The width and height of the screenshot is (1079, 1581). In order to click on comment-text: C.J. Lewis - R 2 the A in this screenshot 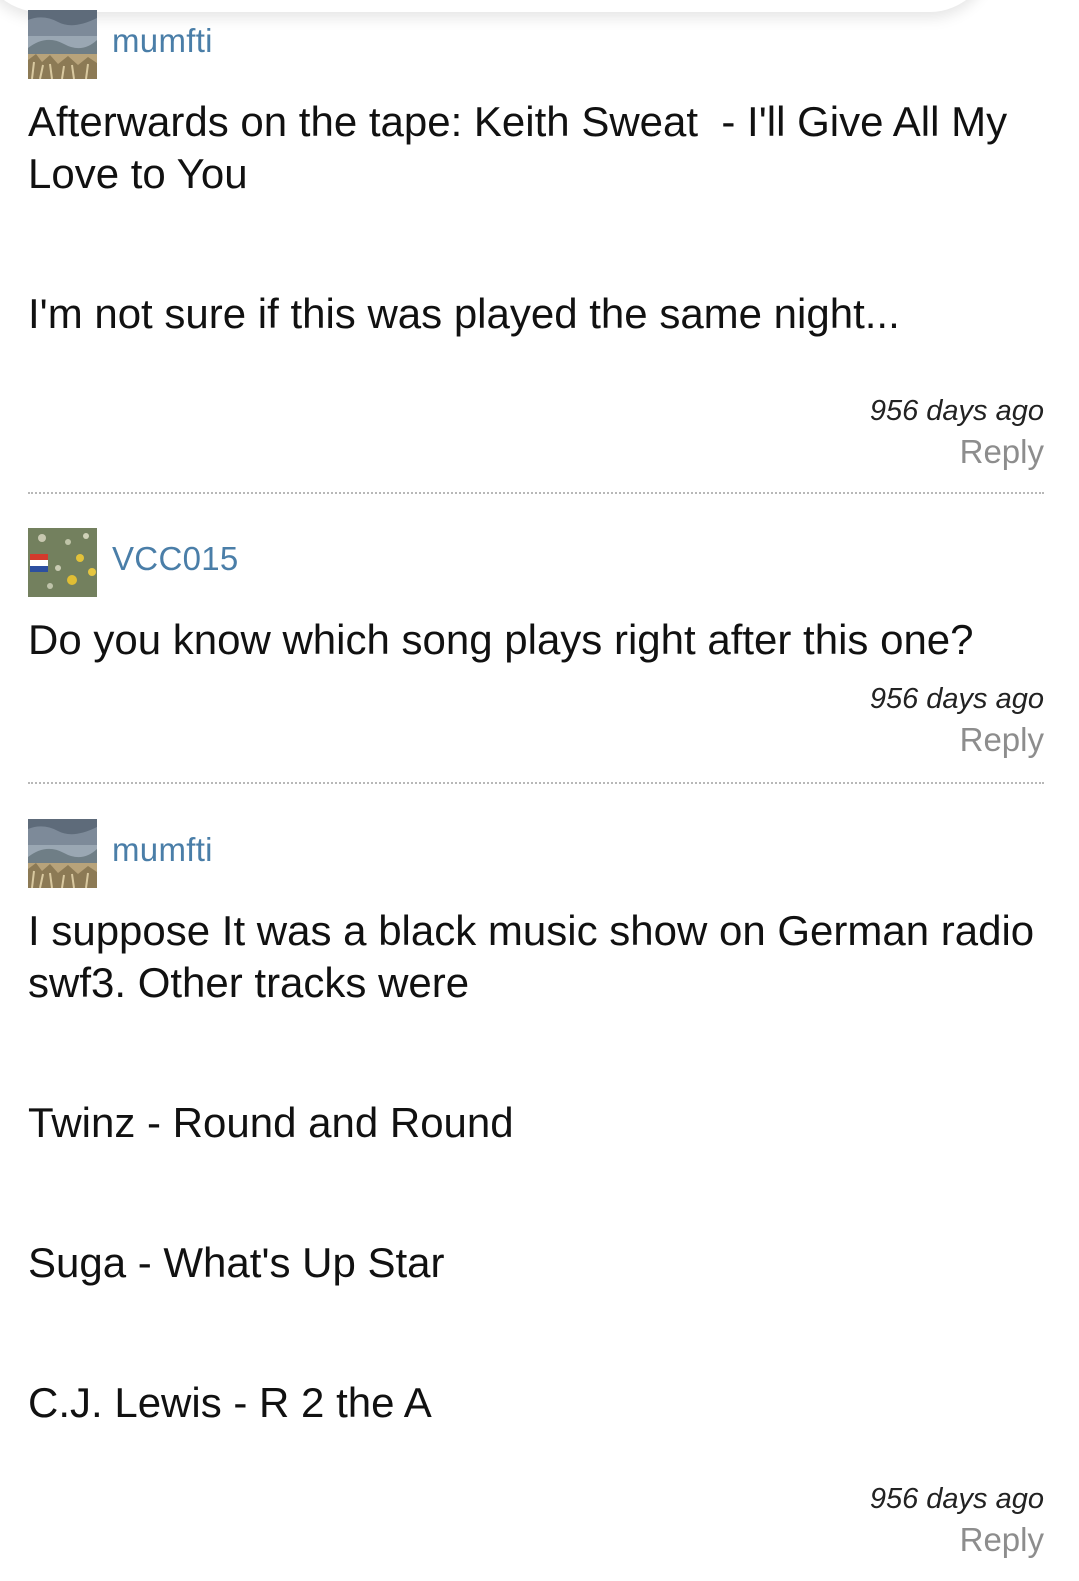, I will do `click(230, 1402)`.